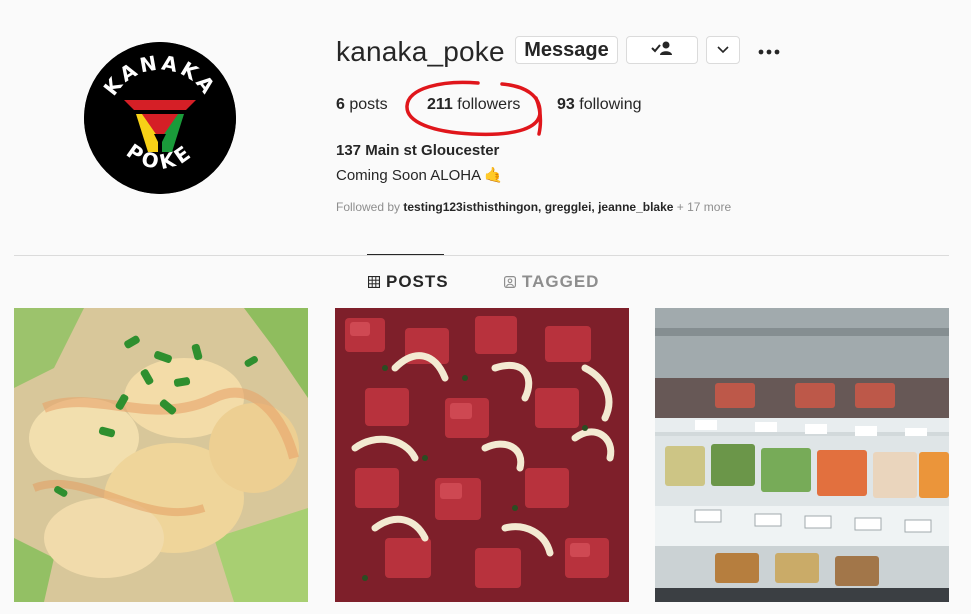 Image resolution: width=971 pixels, height=614 pixels. I want to click on posts-count-value: 6, so click(340, 104).